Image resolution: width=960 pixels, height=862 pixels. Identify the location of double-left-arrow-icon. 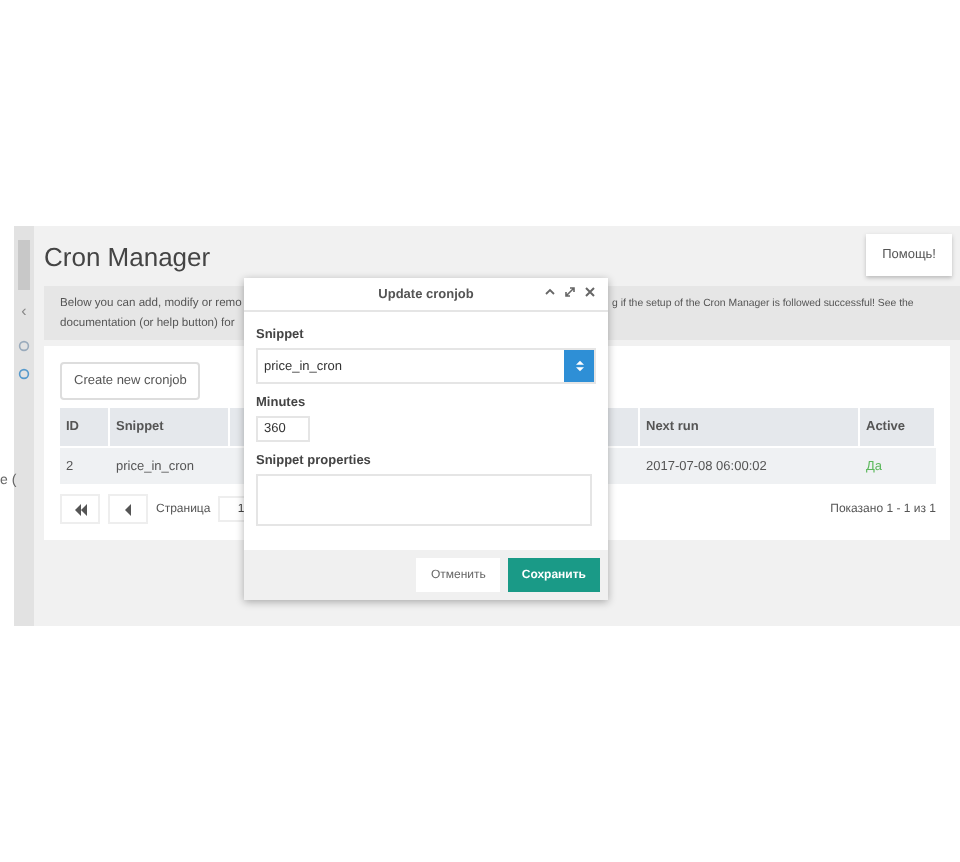
(80, 509).